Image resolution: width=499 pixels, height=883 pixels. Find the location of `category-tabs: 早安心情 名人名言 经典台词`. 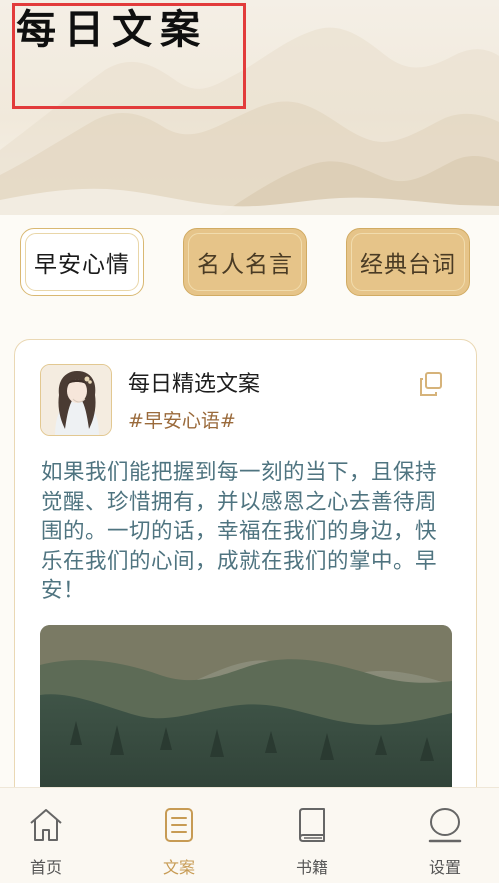

category-tabs: 早安心情 名人名言 经典台词 is located at coordinates (249, 264).